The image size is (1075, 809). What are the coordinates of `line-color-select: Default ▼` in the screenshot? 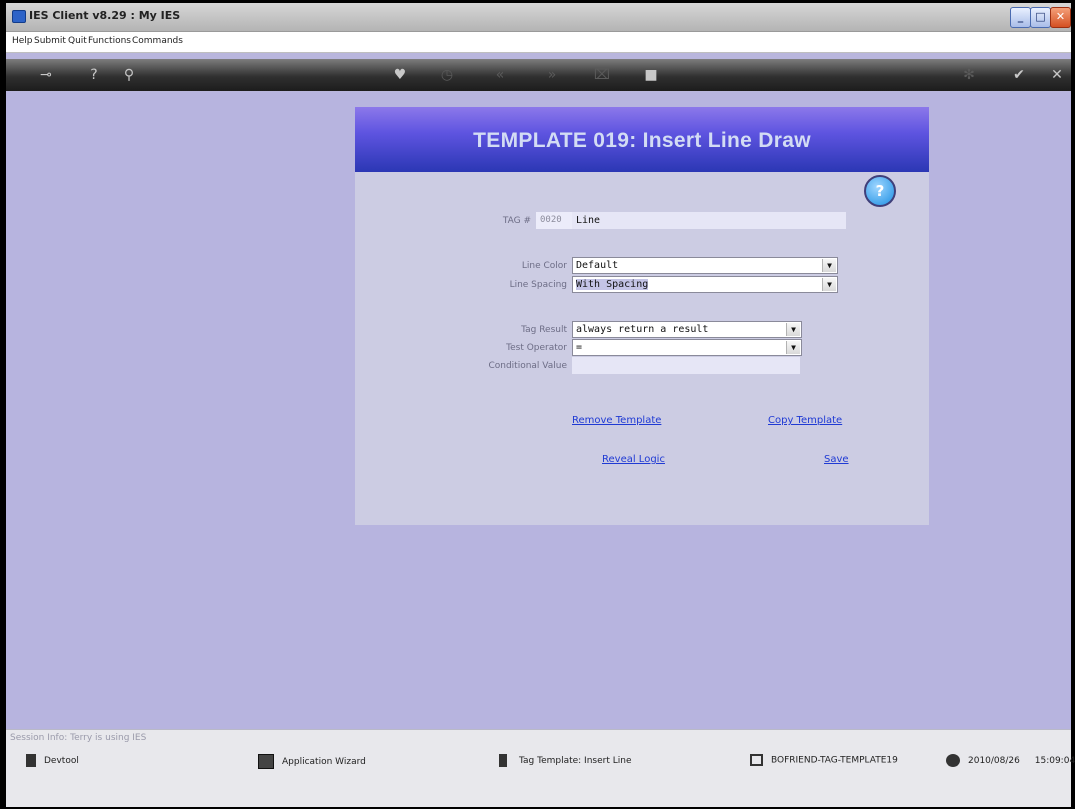 It's located at (705, 265).